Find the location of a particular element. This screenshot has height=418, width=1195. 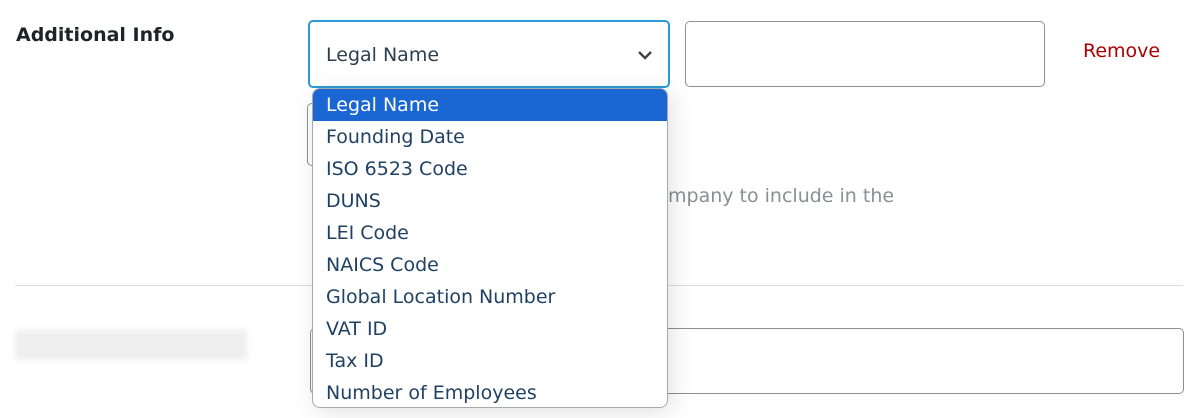

dropdown-option: VAT ID is located at coordinates (490, 329).